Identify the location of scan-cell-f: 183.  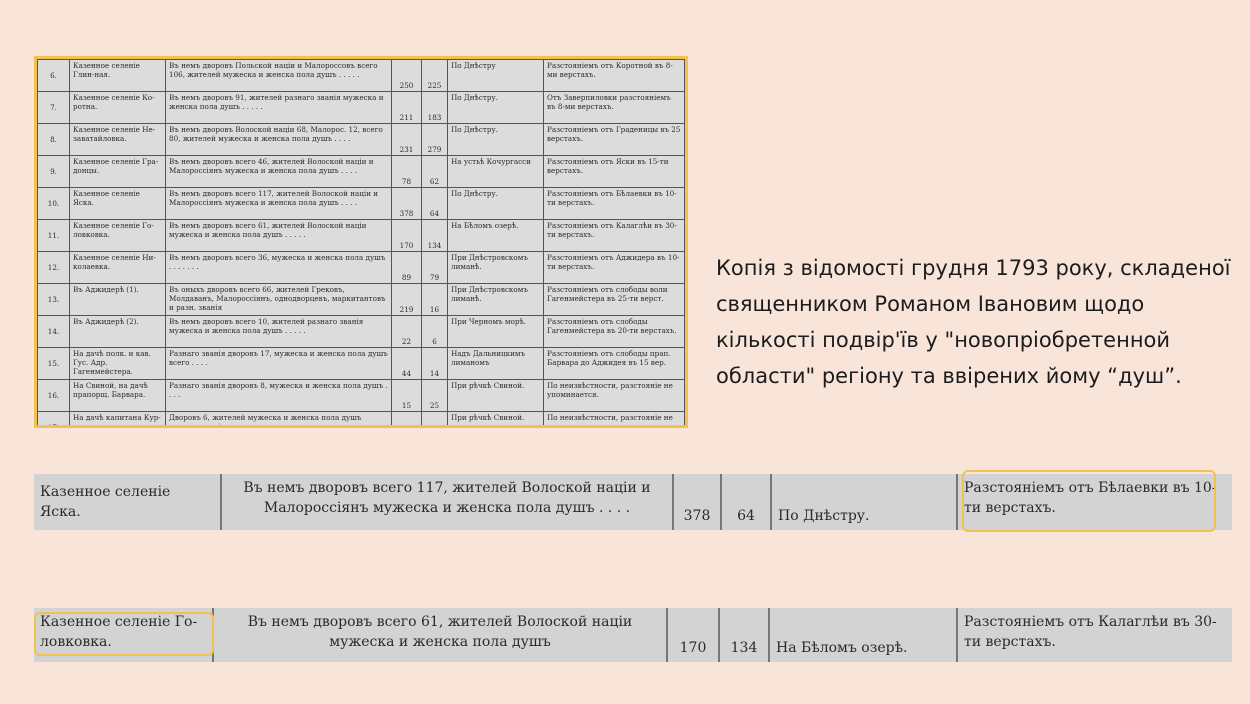
(434, 107).